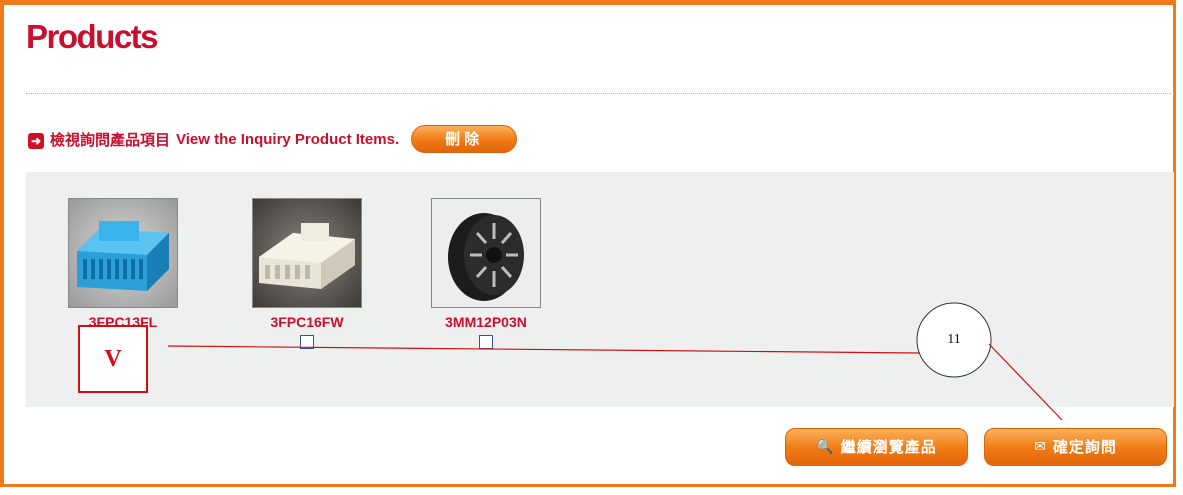  I want to click on continue-browsing-label: 繼續瀏覽產品, so click(888, 447).